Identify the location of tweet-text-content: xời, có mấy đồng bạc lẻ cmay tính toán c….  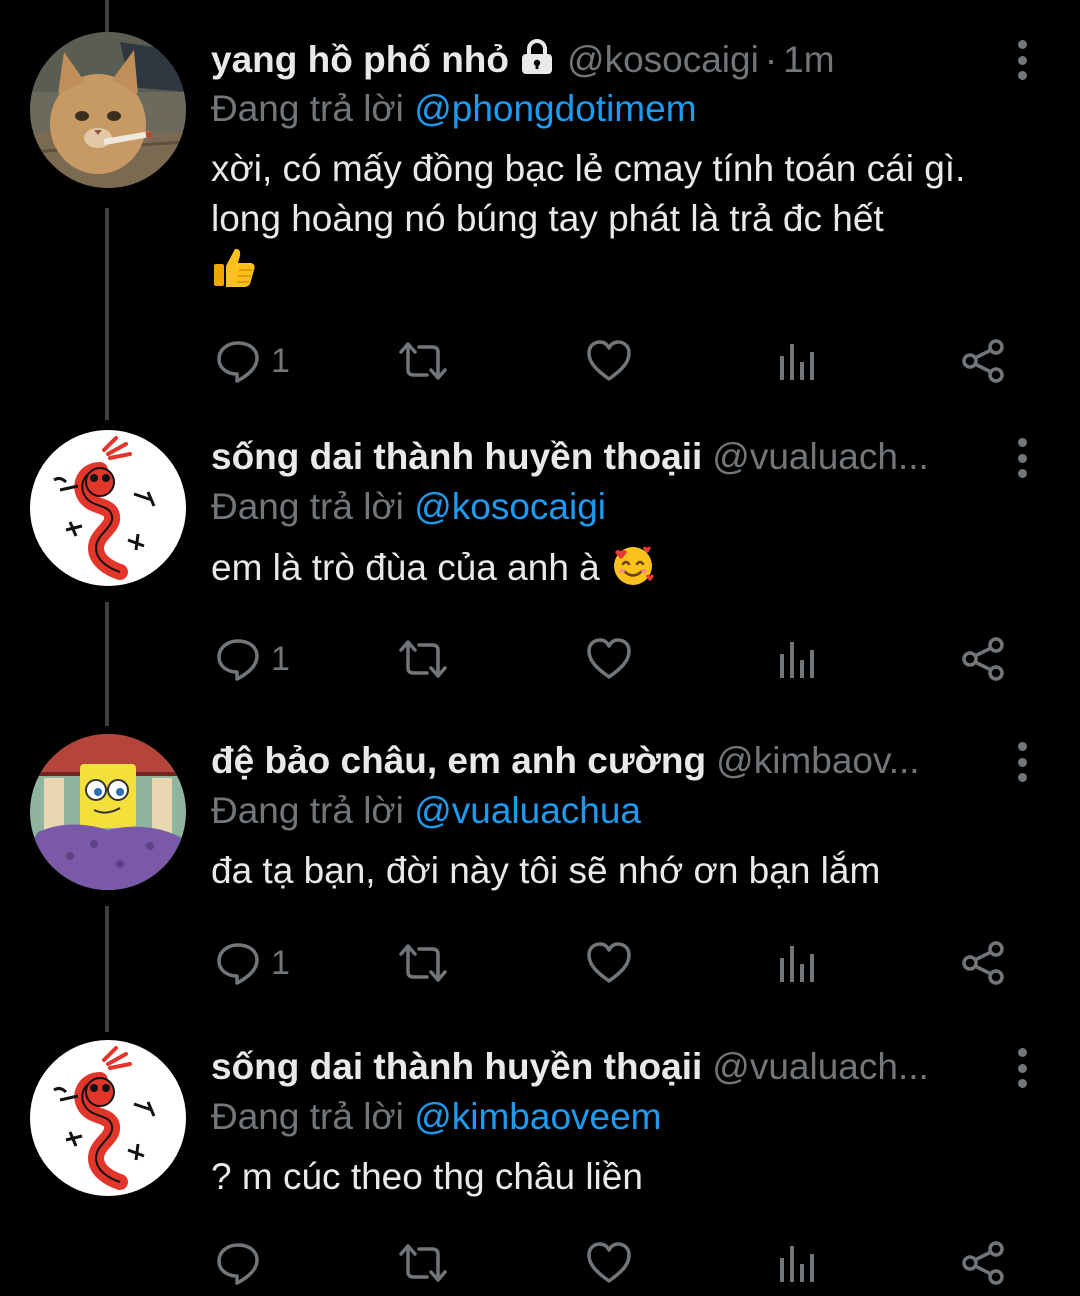
(588, 193).